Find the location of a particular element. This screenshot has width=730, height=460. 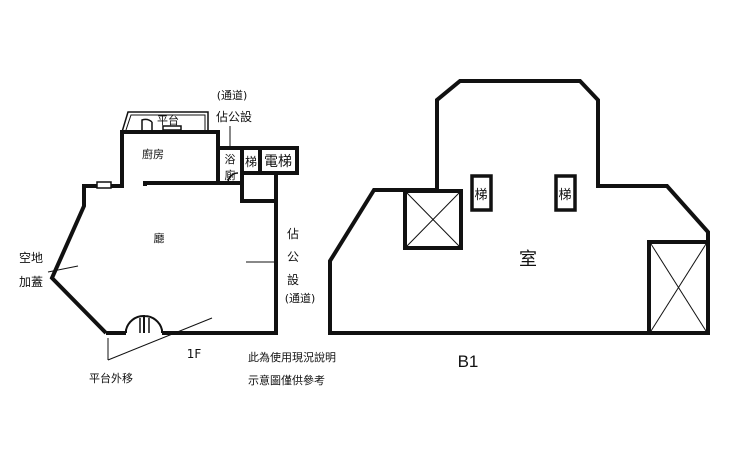

1f-kitchen-label: 廚房 is located at coordinates (153, 154).